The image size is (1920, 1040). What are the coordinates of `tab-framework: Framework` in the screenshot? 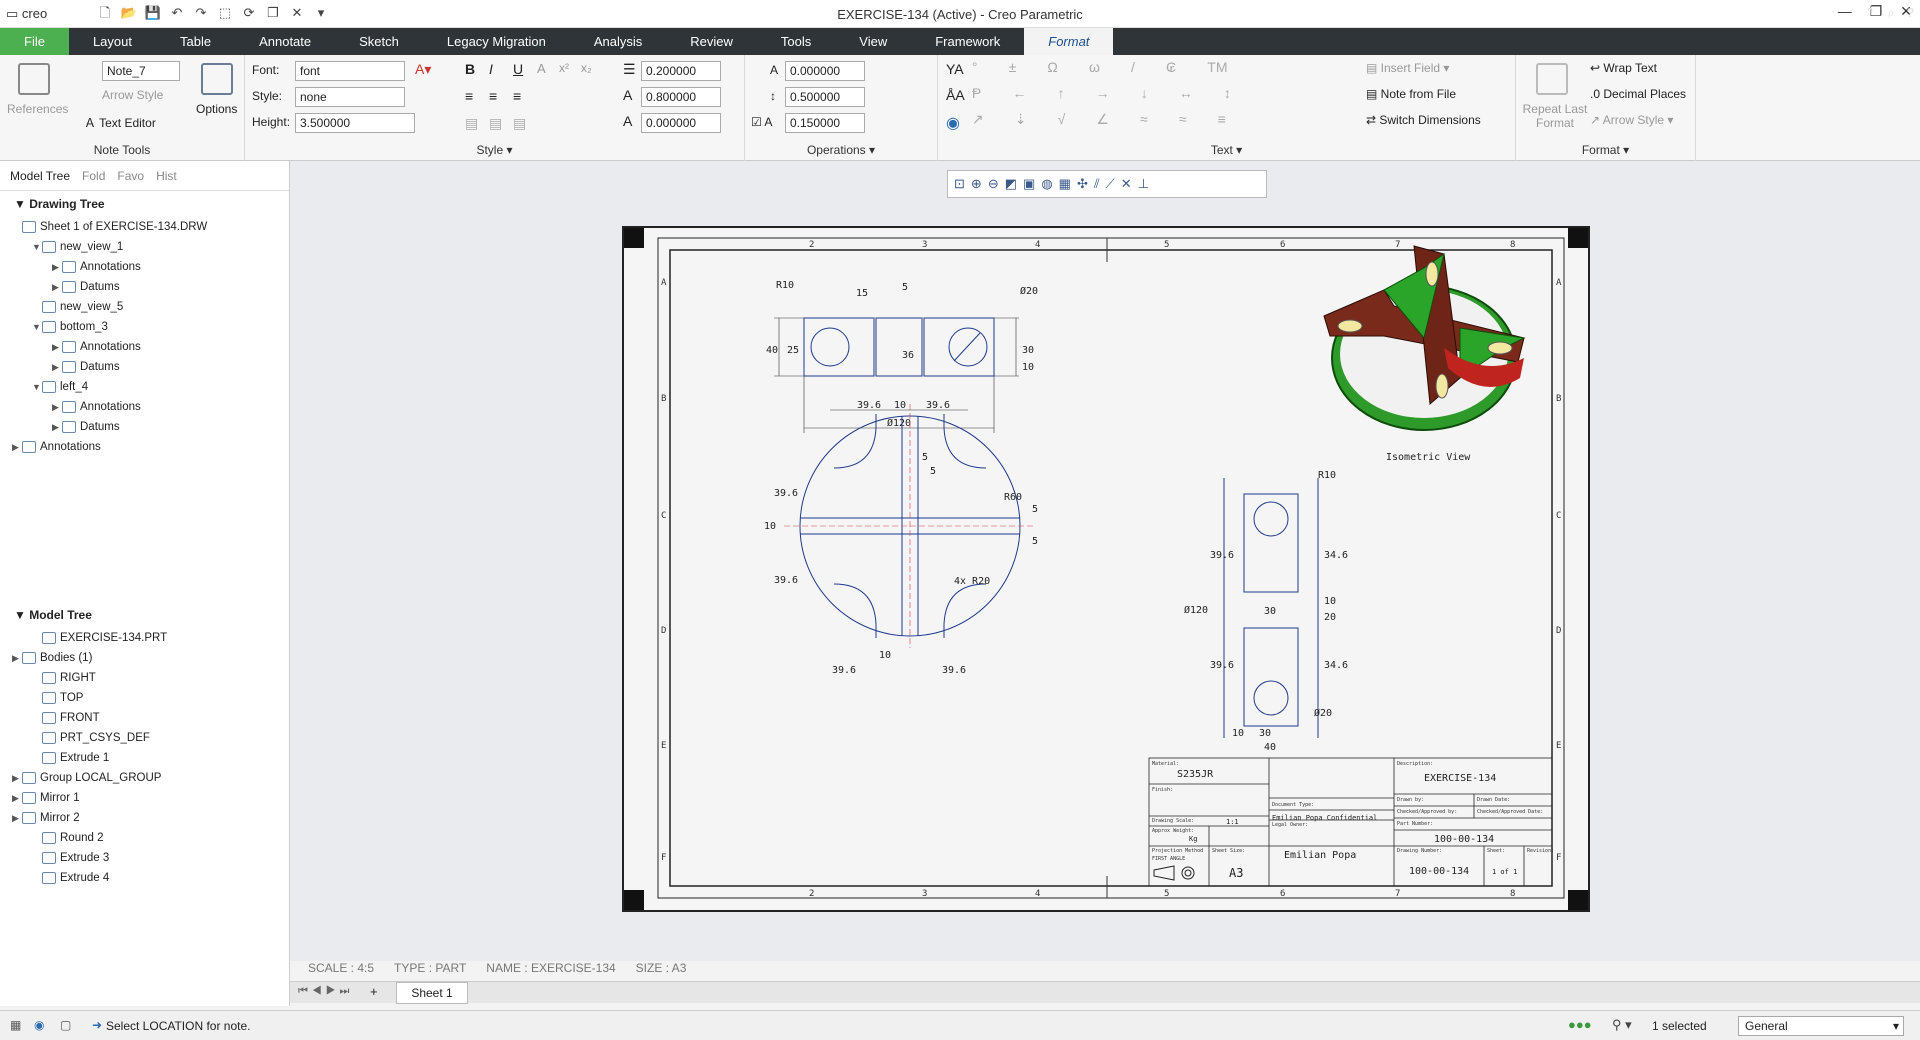 It's located at (967, 41).